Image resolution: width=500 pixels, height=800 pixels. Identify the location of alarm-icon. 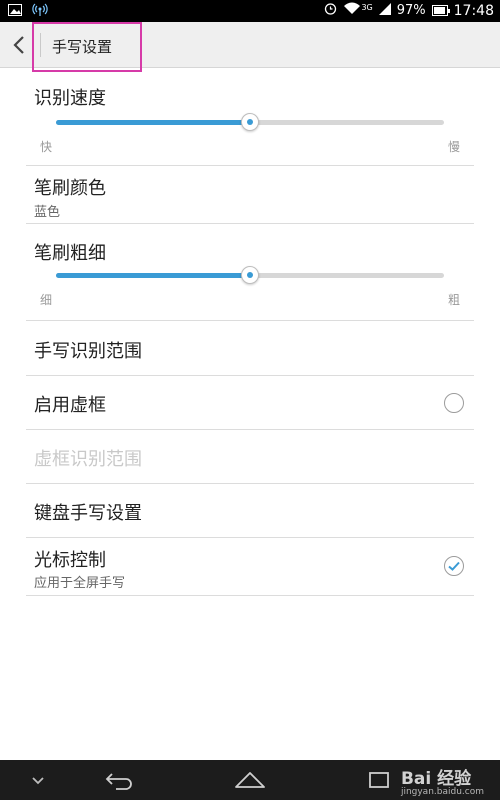
(330, 10).